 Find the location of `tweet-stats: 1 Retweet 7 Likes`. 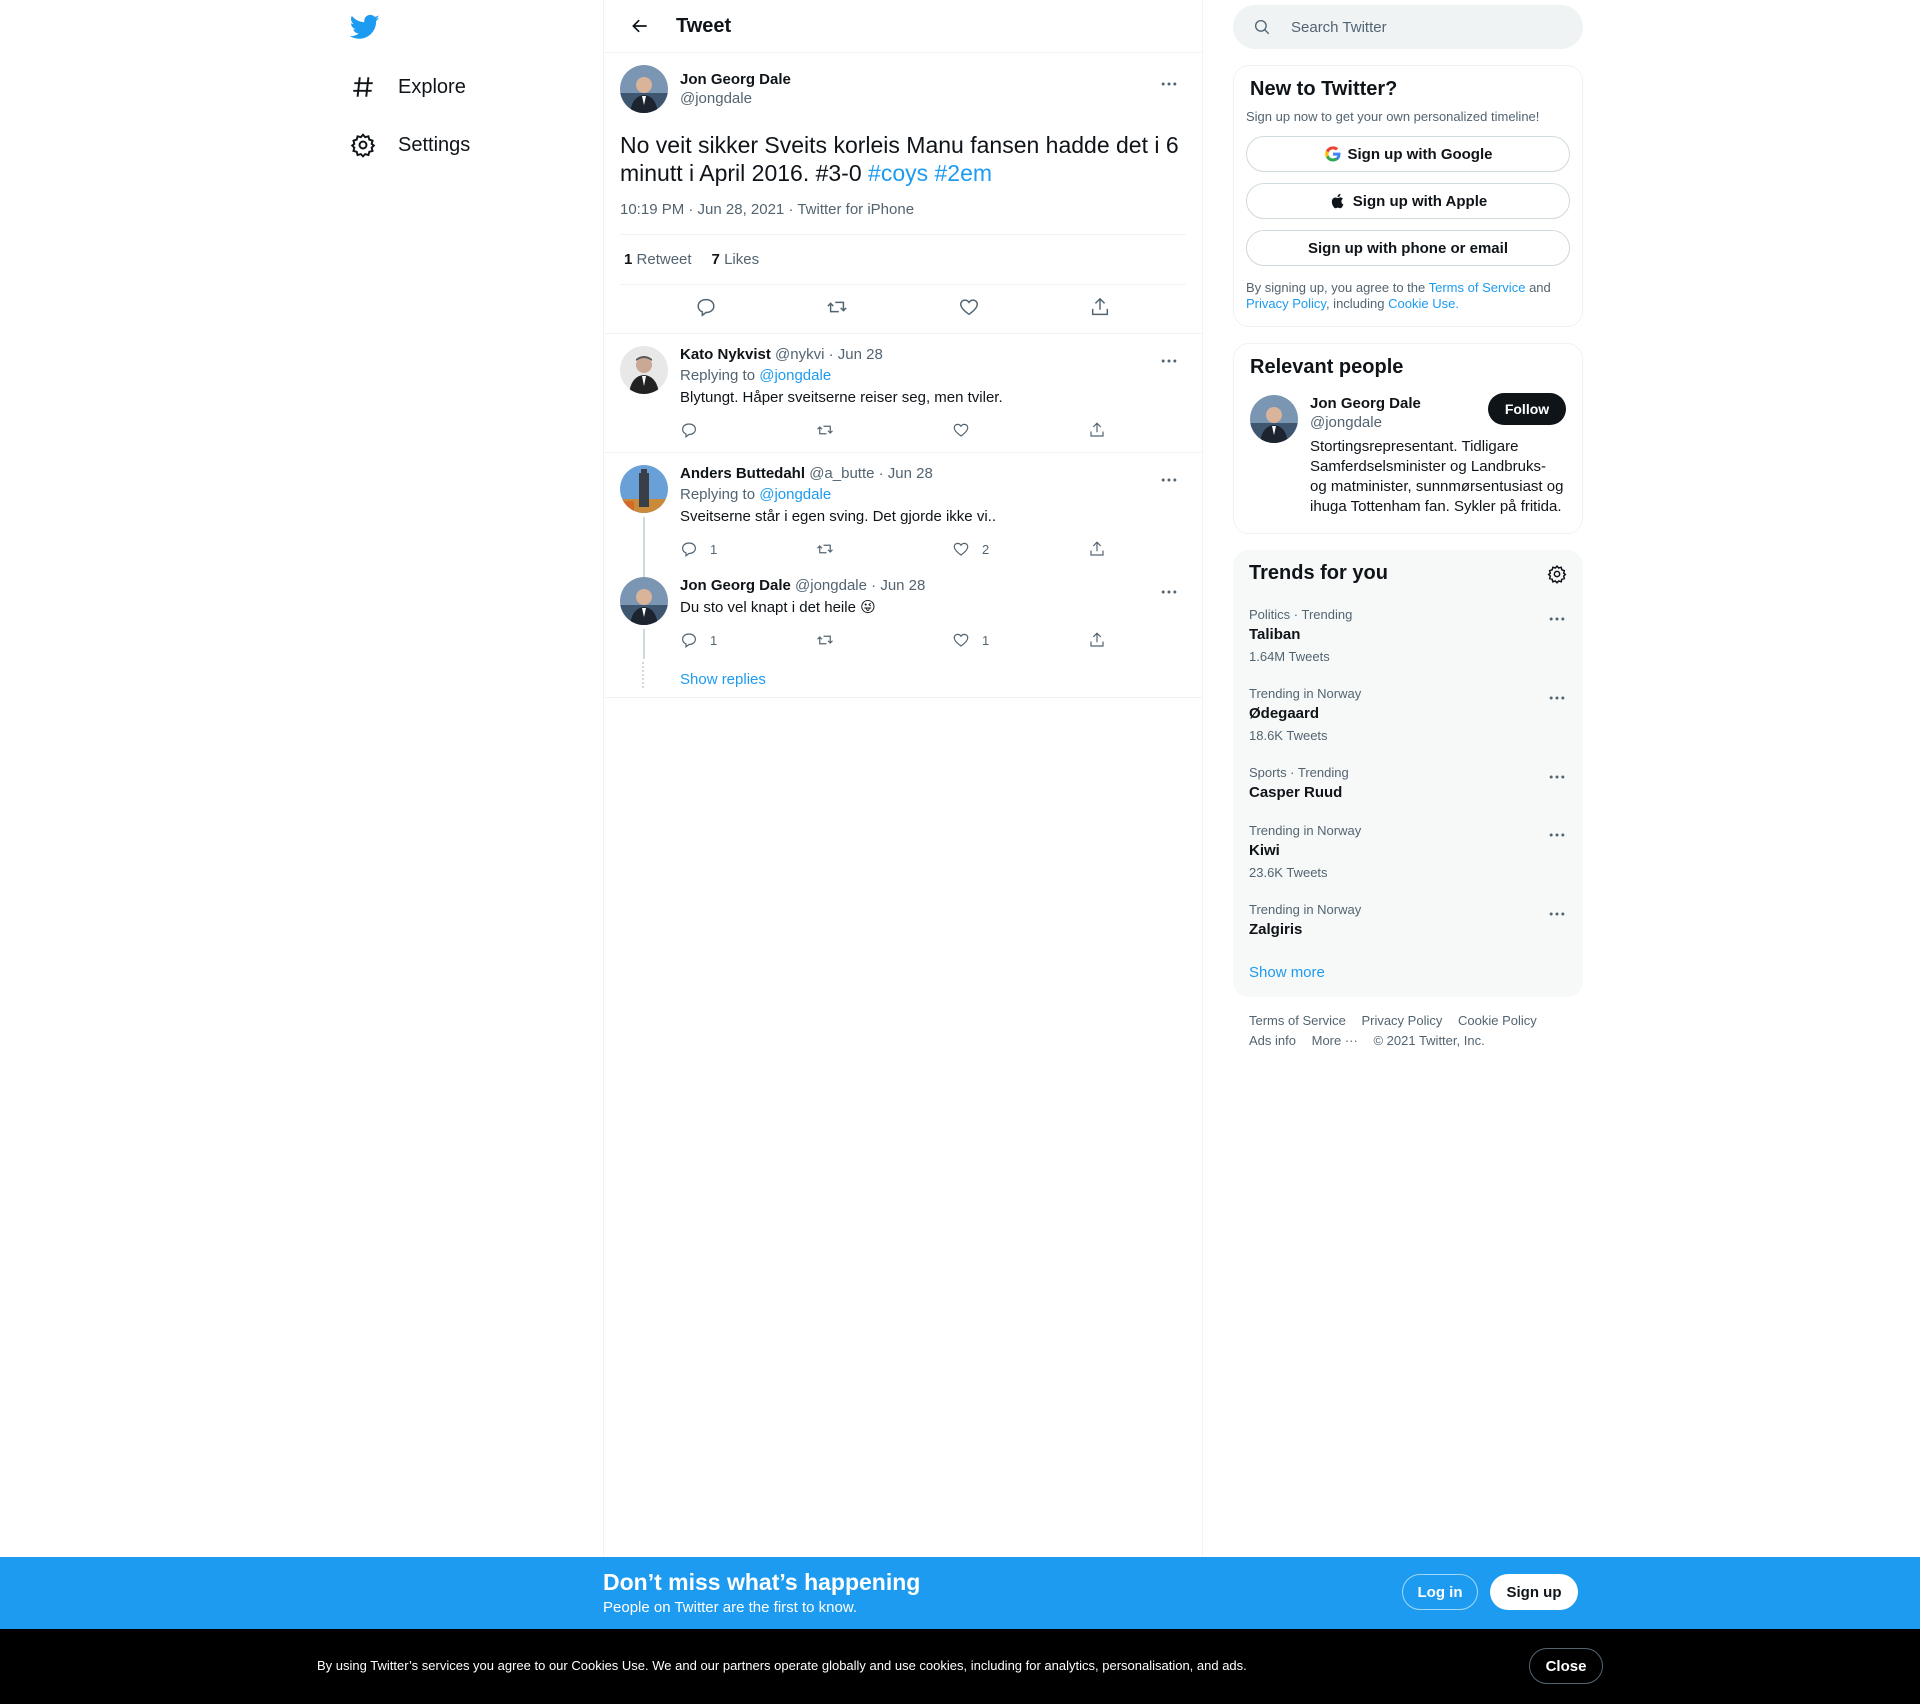

tweet-stats: 1 Retweet 7 Likes is located at coordinates (903, 260).